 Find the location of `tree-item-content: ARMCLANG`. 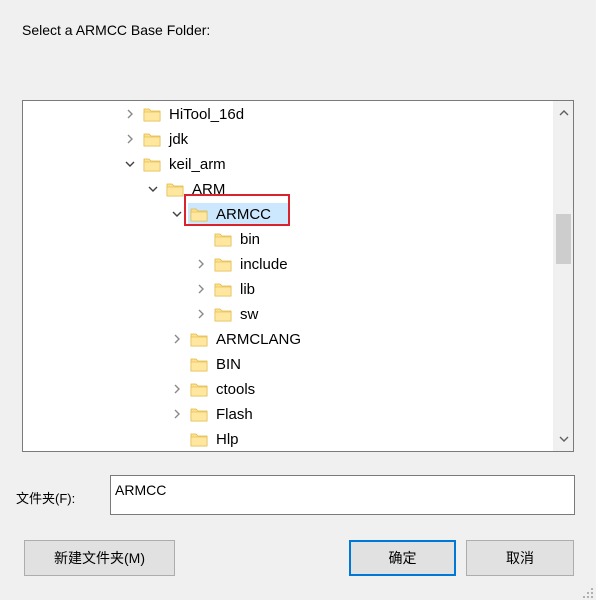

tree-item-content: ARMCLANG is located at coordinates (253, 339).